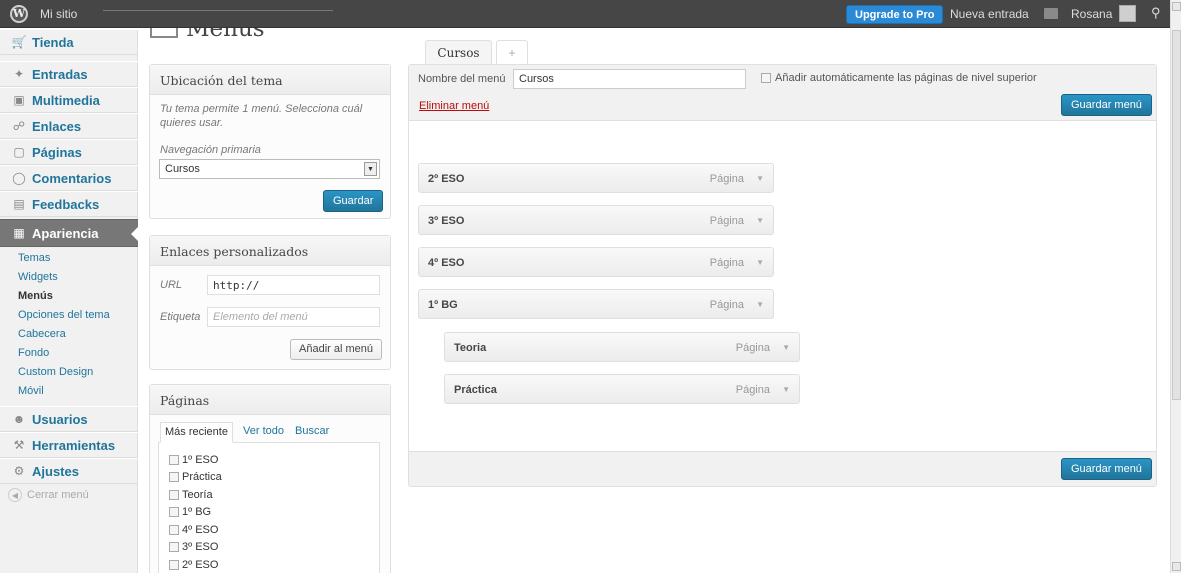  What do you see at coordinates (74, 445) in the screenshot?
I see `sidebar-item-label: Herramientas` at bounding box center [74, 445].